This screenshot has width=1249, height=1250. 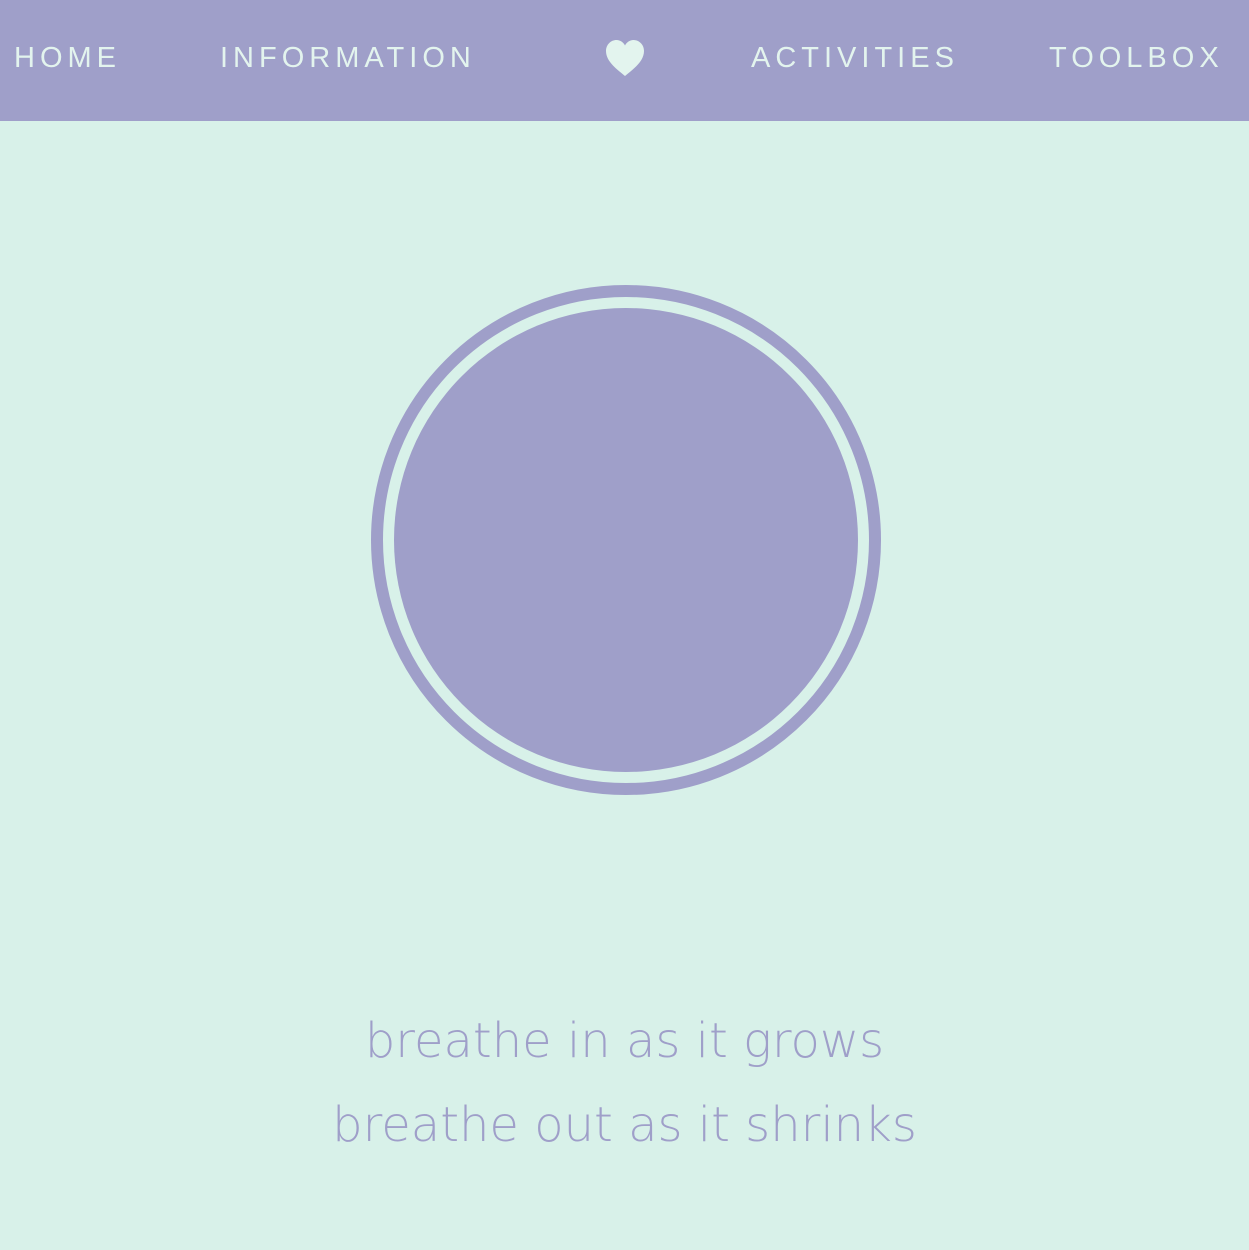 What do you see at coordinates (348, 58) in the screenshot?
I see `nav-information-link: INFORMATION` at bounding box center [348, 58].